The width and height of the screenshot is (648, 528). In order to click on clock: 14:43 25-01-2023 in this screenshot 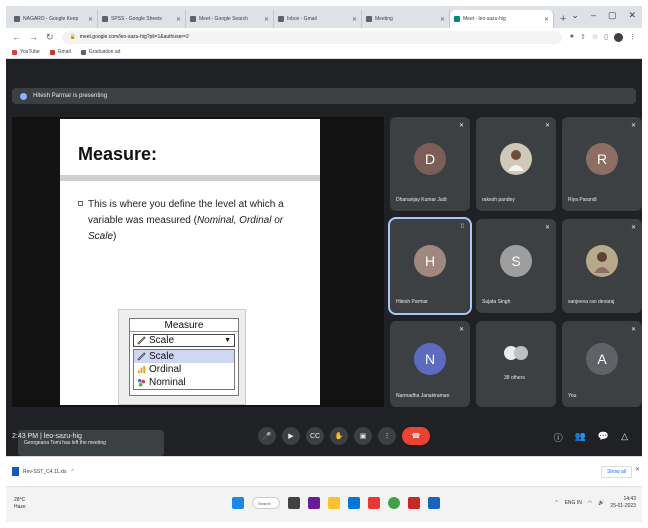, I will do `click(623, 503)`.